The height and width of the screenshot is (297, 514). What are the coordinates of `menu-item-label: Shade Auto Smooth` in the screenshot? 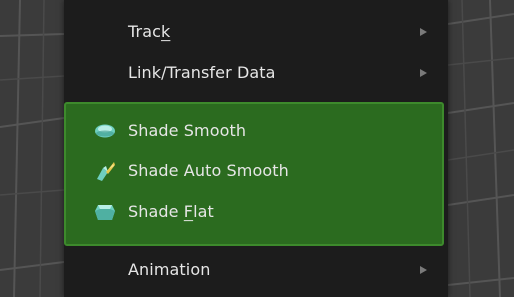 It's located at (208, 171).